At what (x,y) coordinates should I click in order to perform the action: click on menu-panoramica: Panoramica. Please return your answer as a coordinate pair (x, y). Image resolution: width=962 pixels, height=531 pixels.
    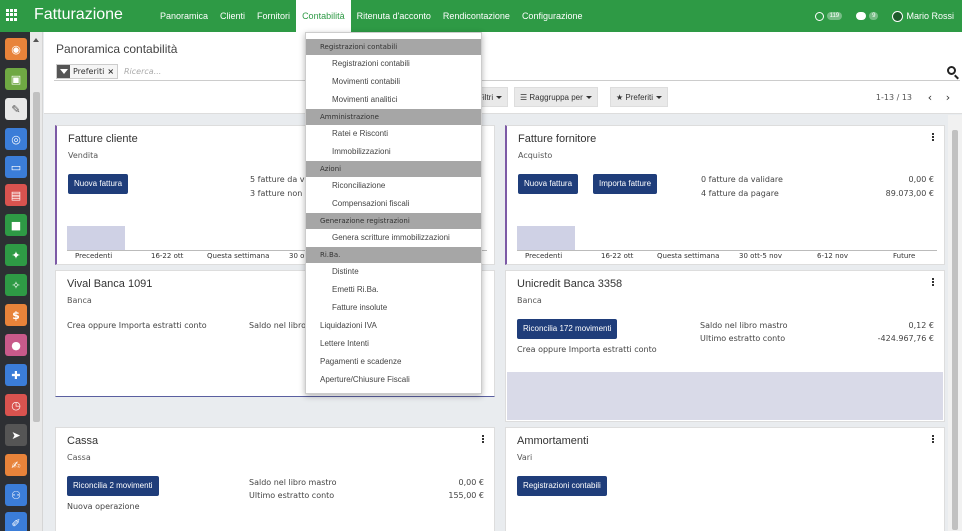
    Looking at the image, I should click on (184, 16).